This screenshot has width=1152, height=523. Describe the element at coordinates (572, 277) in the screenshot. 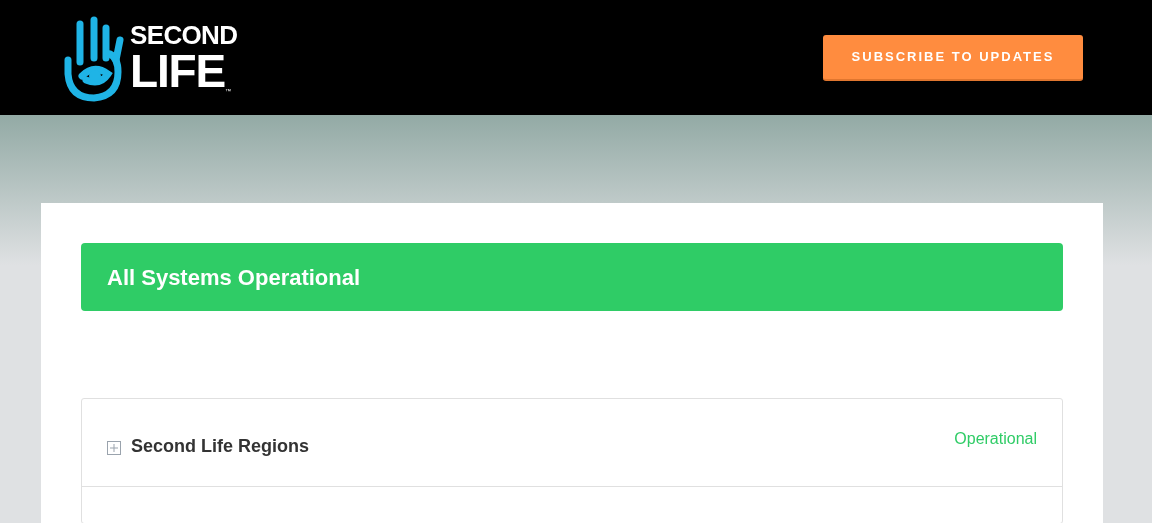

I see `status-banner: All Systems Operational` at that location.